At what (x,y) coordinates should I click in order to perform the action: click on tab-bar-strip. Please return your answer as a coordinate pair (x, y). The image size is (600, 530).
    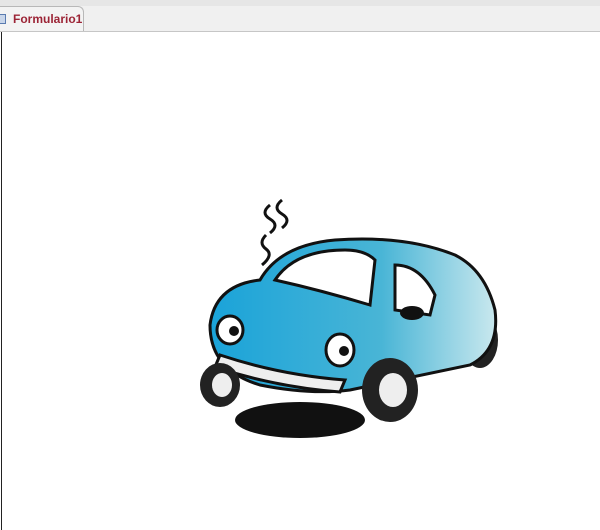
    Looking at the image, I should click on (300, 3).